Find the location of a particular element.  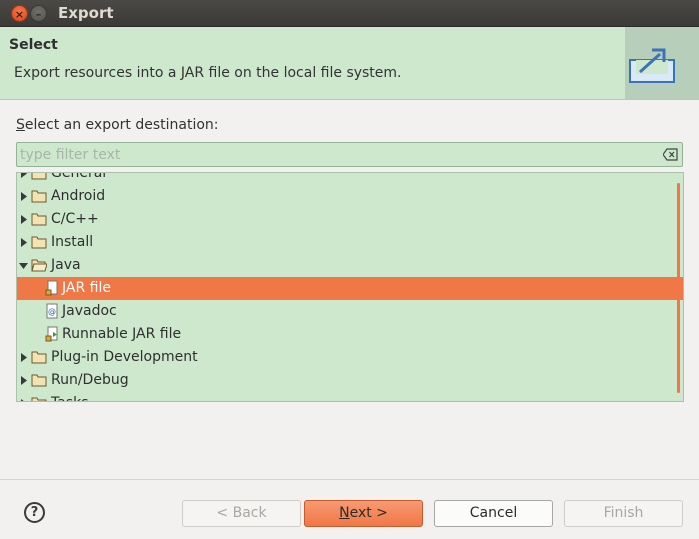

cancel-button: Cancel is located at coordinates (493, 513).